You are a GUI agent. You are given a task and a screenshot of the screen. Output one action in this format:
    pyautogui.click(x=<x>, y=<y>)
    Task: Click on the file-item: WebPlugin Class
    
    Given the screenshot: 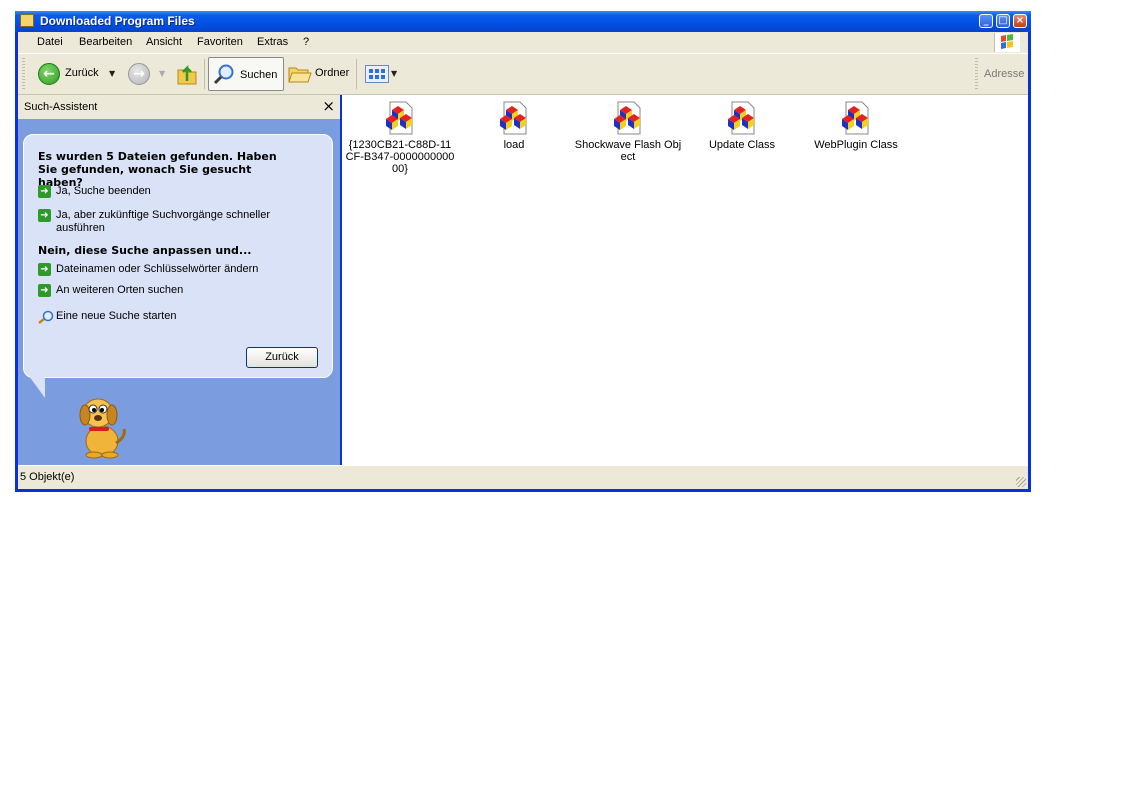 What is the action you would take?
    pyautogui.click(x=856, y=126)
    